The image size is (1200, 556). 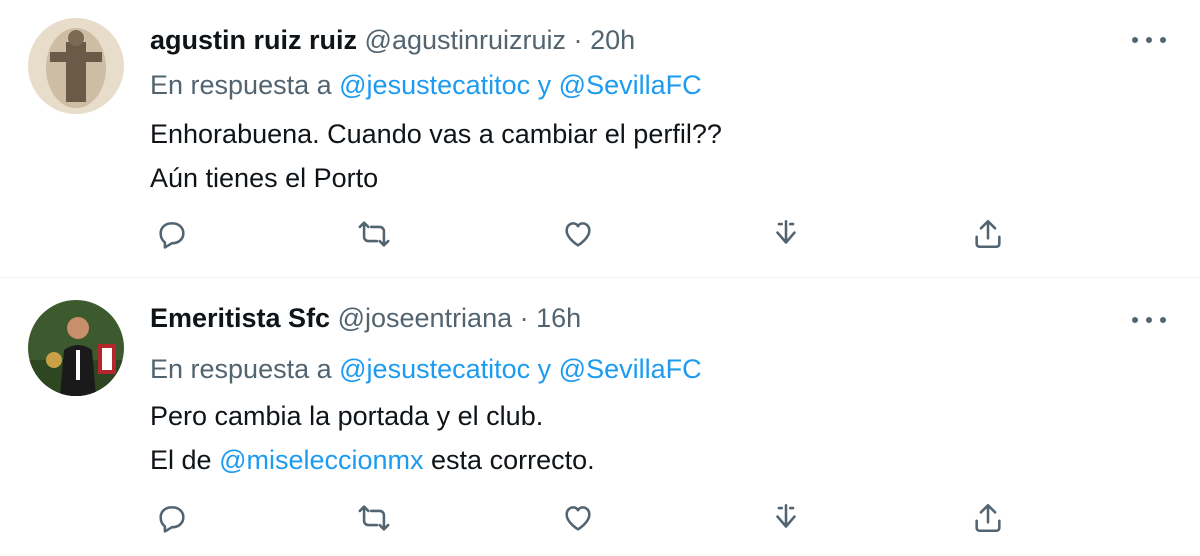 I want to click on tweet-header: Emeritista Sfc @joseentriana · 16h, so click(x=365, y=318).